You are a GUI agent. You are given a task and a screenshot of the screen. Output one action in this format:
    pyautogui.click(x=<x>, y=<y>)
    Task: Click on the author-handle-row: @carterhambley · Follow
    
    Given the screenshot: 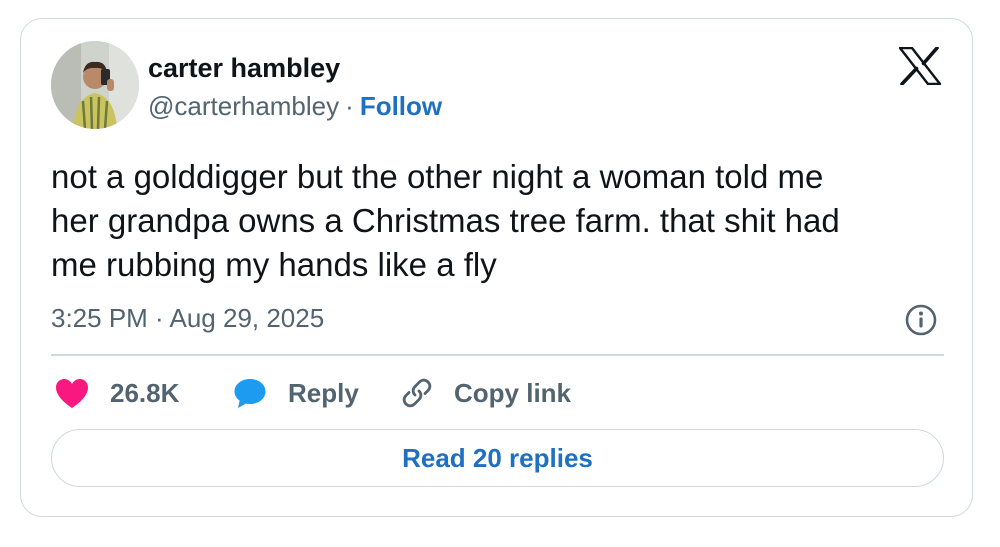 What is the action you would take?
    pyautogui.click(x=295, y=106)
    